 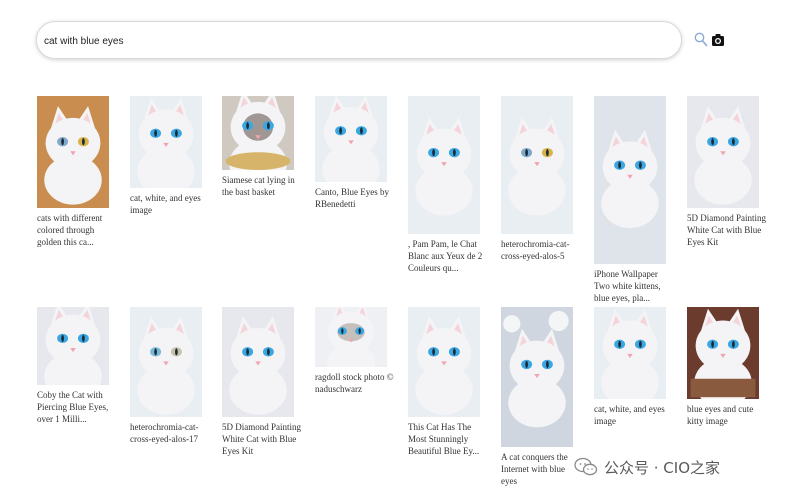 I want to click on result-caption: heterochromia-cat-cross-eyed-alos-5, so click(x=541, y=250).